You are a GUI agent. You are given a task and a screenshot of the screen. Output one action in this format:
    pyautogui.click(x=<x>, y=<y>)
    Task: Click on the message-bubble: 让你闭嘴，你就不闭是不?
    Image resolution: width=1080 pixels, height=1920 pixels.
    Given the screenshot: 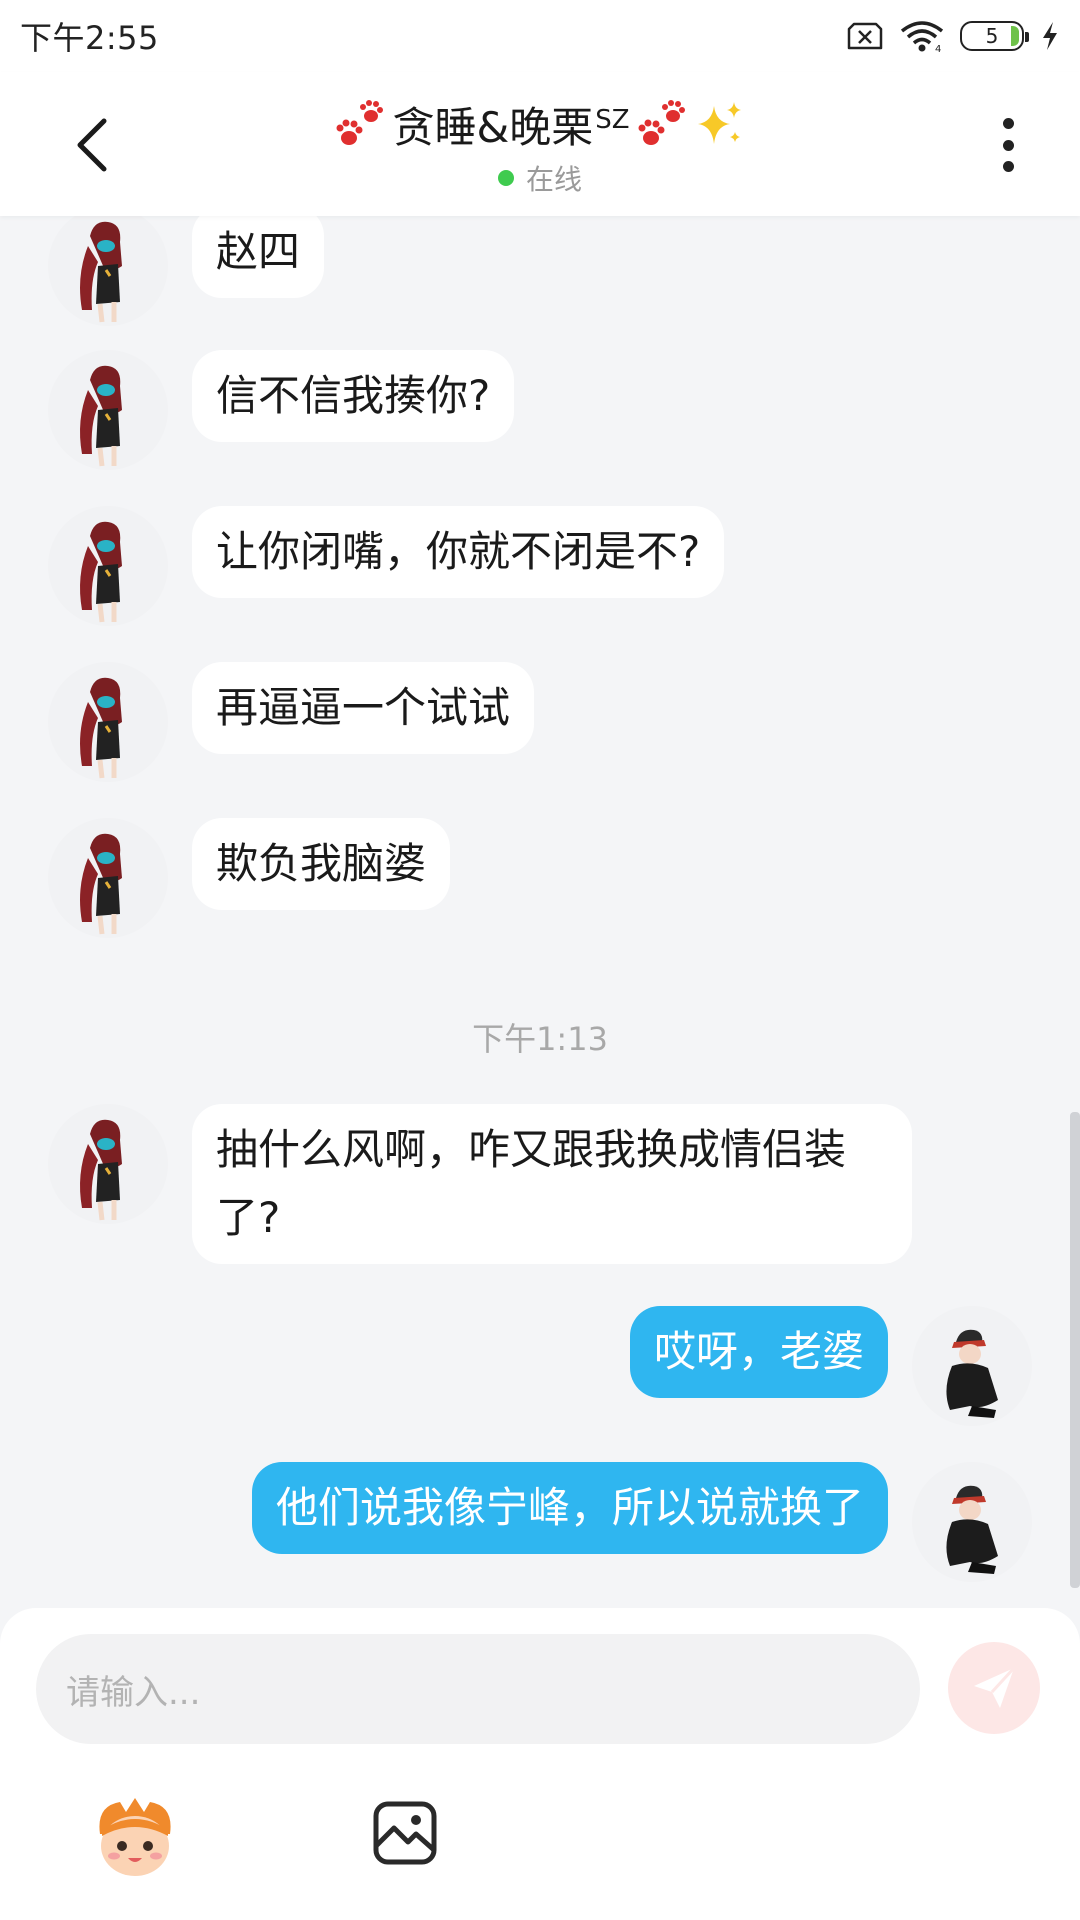 What is the action you would take?
    pyautogui.click(x=458, y=552)
    